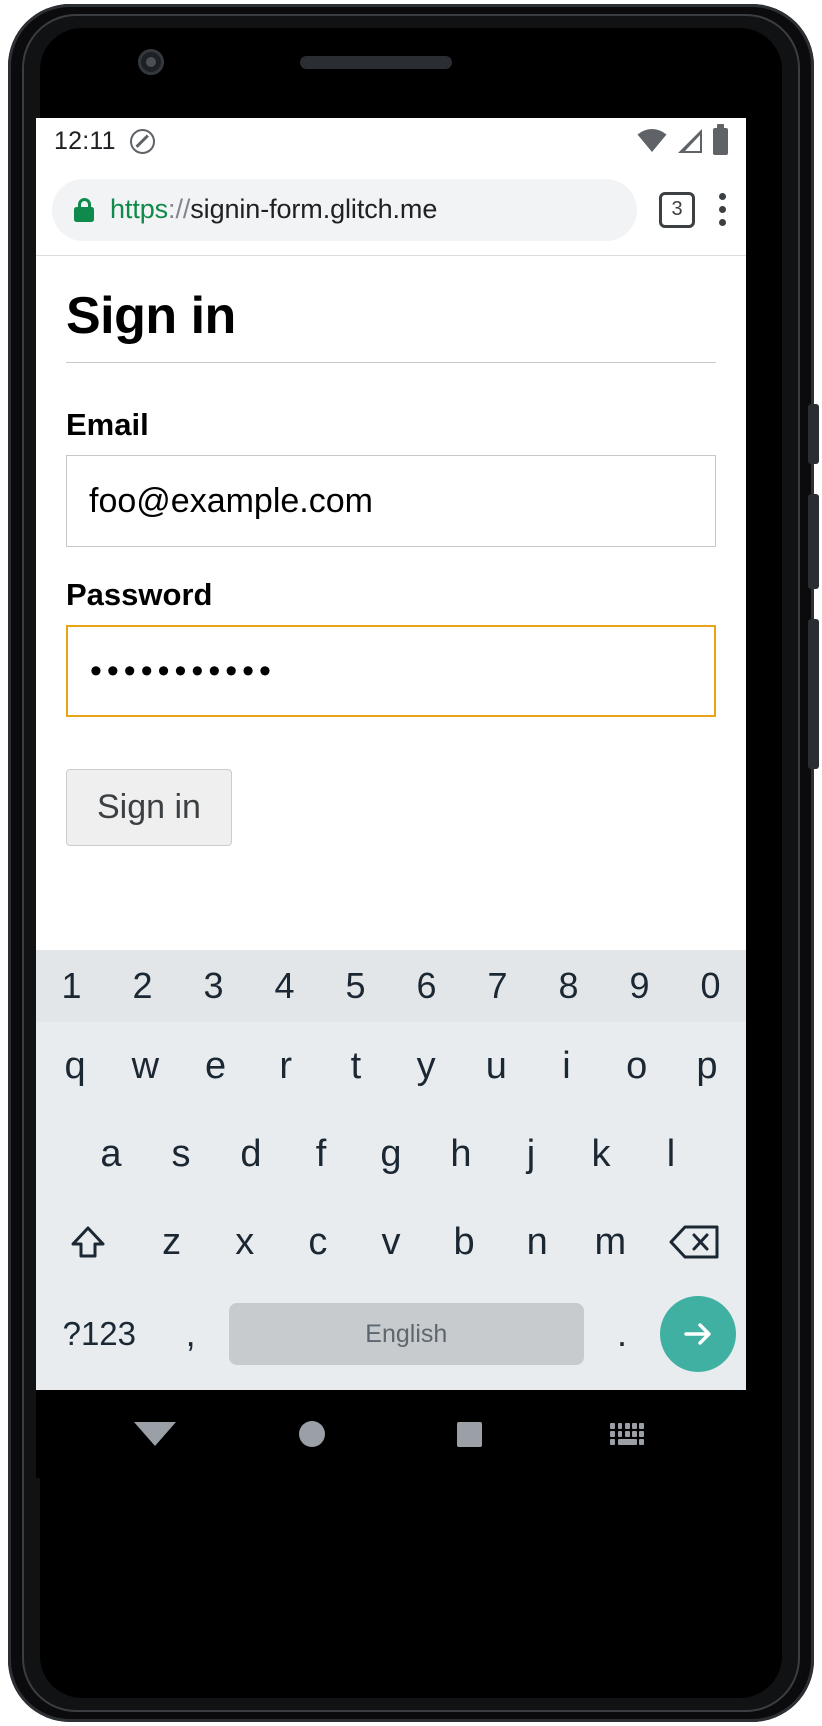 The height and width of the screenshot is (1726, 822). What do you see at coordinates (690, 141) in the screenshot?
I see `cell-signal-icon` at bounding box center [690, 141].